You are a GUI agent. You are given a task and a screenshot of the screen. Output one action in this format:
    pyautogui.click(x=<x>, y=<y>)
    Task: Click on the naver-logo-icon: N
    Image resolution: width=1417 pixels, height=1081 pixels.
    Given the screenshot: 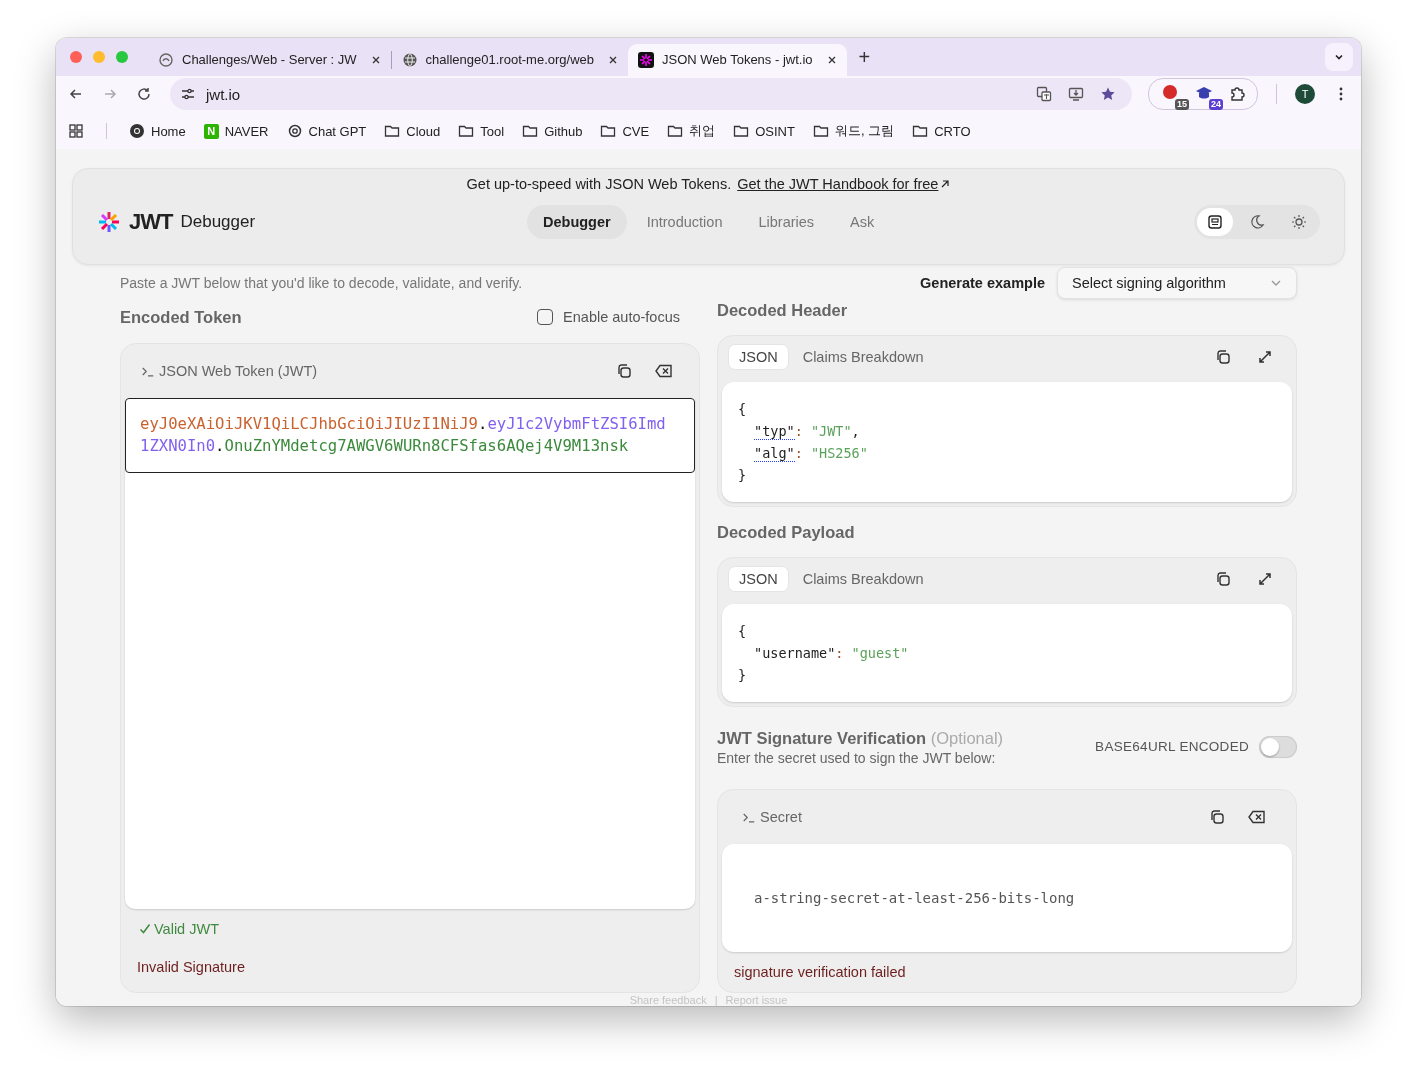 What is the action you would take?
    pyautogui.click(x=211, y=131)
    